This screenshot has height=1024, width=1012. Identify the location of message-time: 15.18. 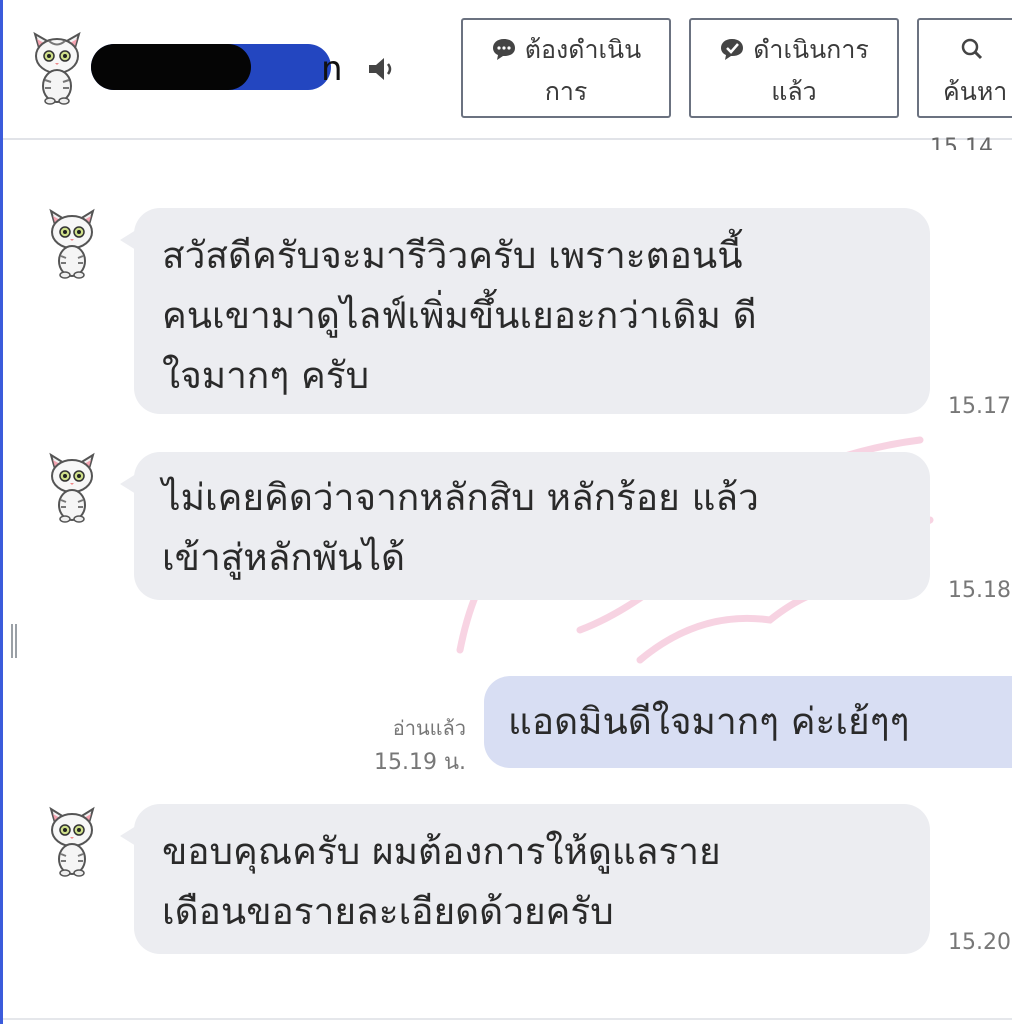
(979, 590).